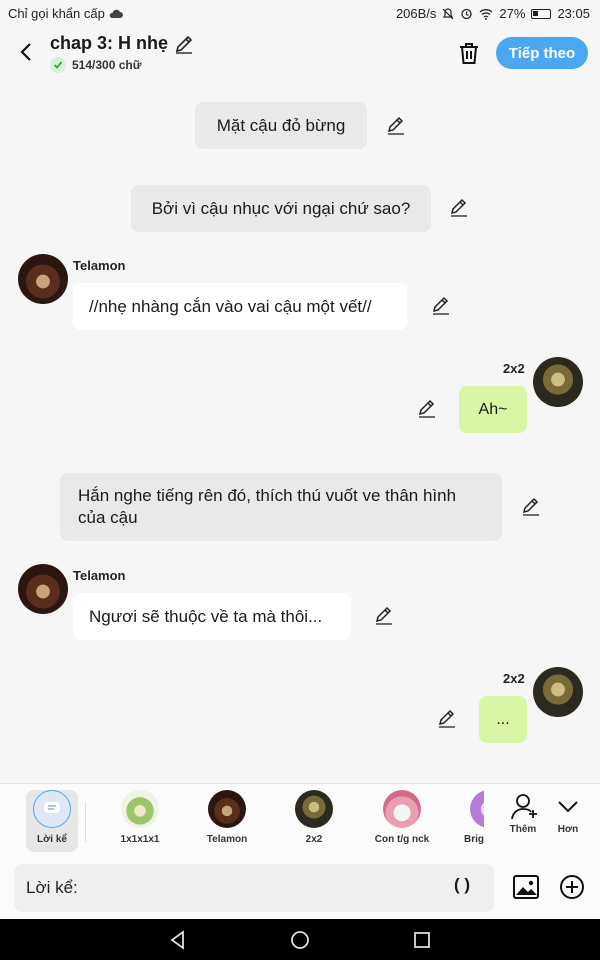 Image resolution: width=600 pixels, height=960 pixels. I want to click on character-label: 1x1x1x1, so click(140, 839).